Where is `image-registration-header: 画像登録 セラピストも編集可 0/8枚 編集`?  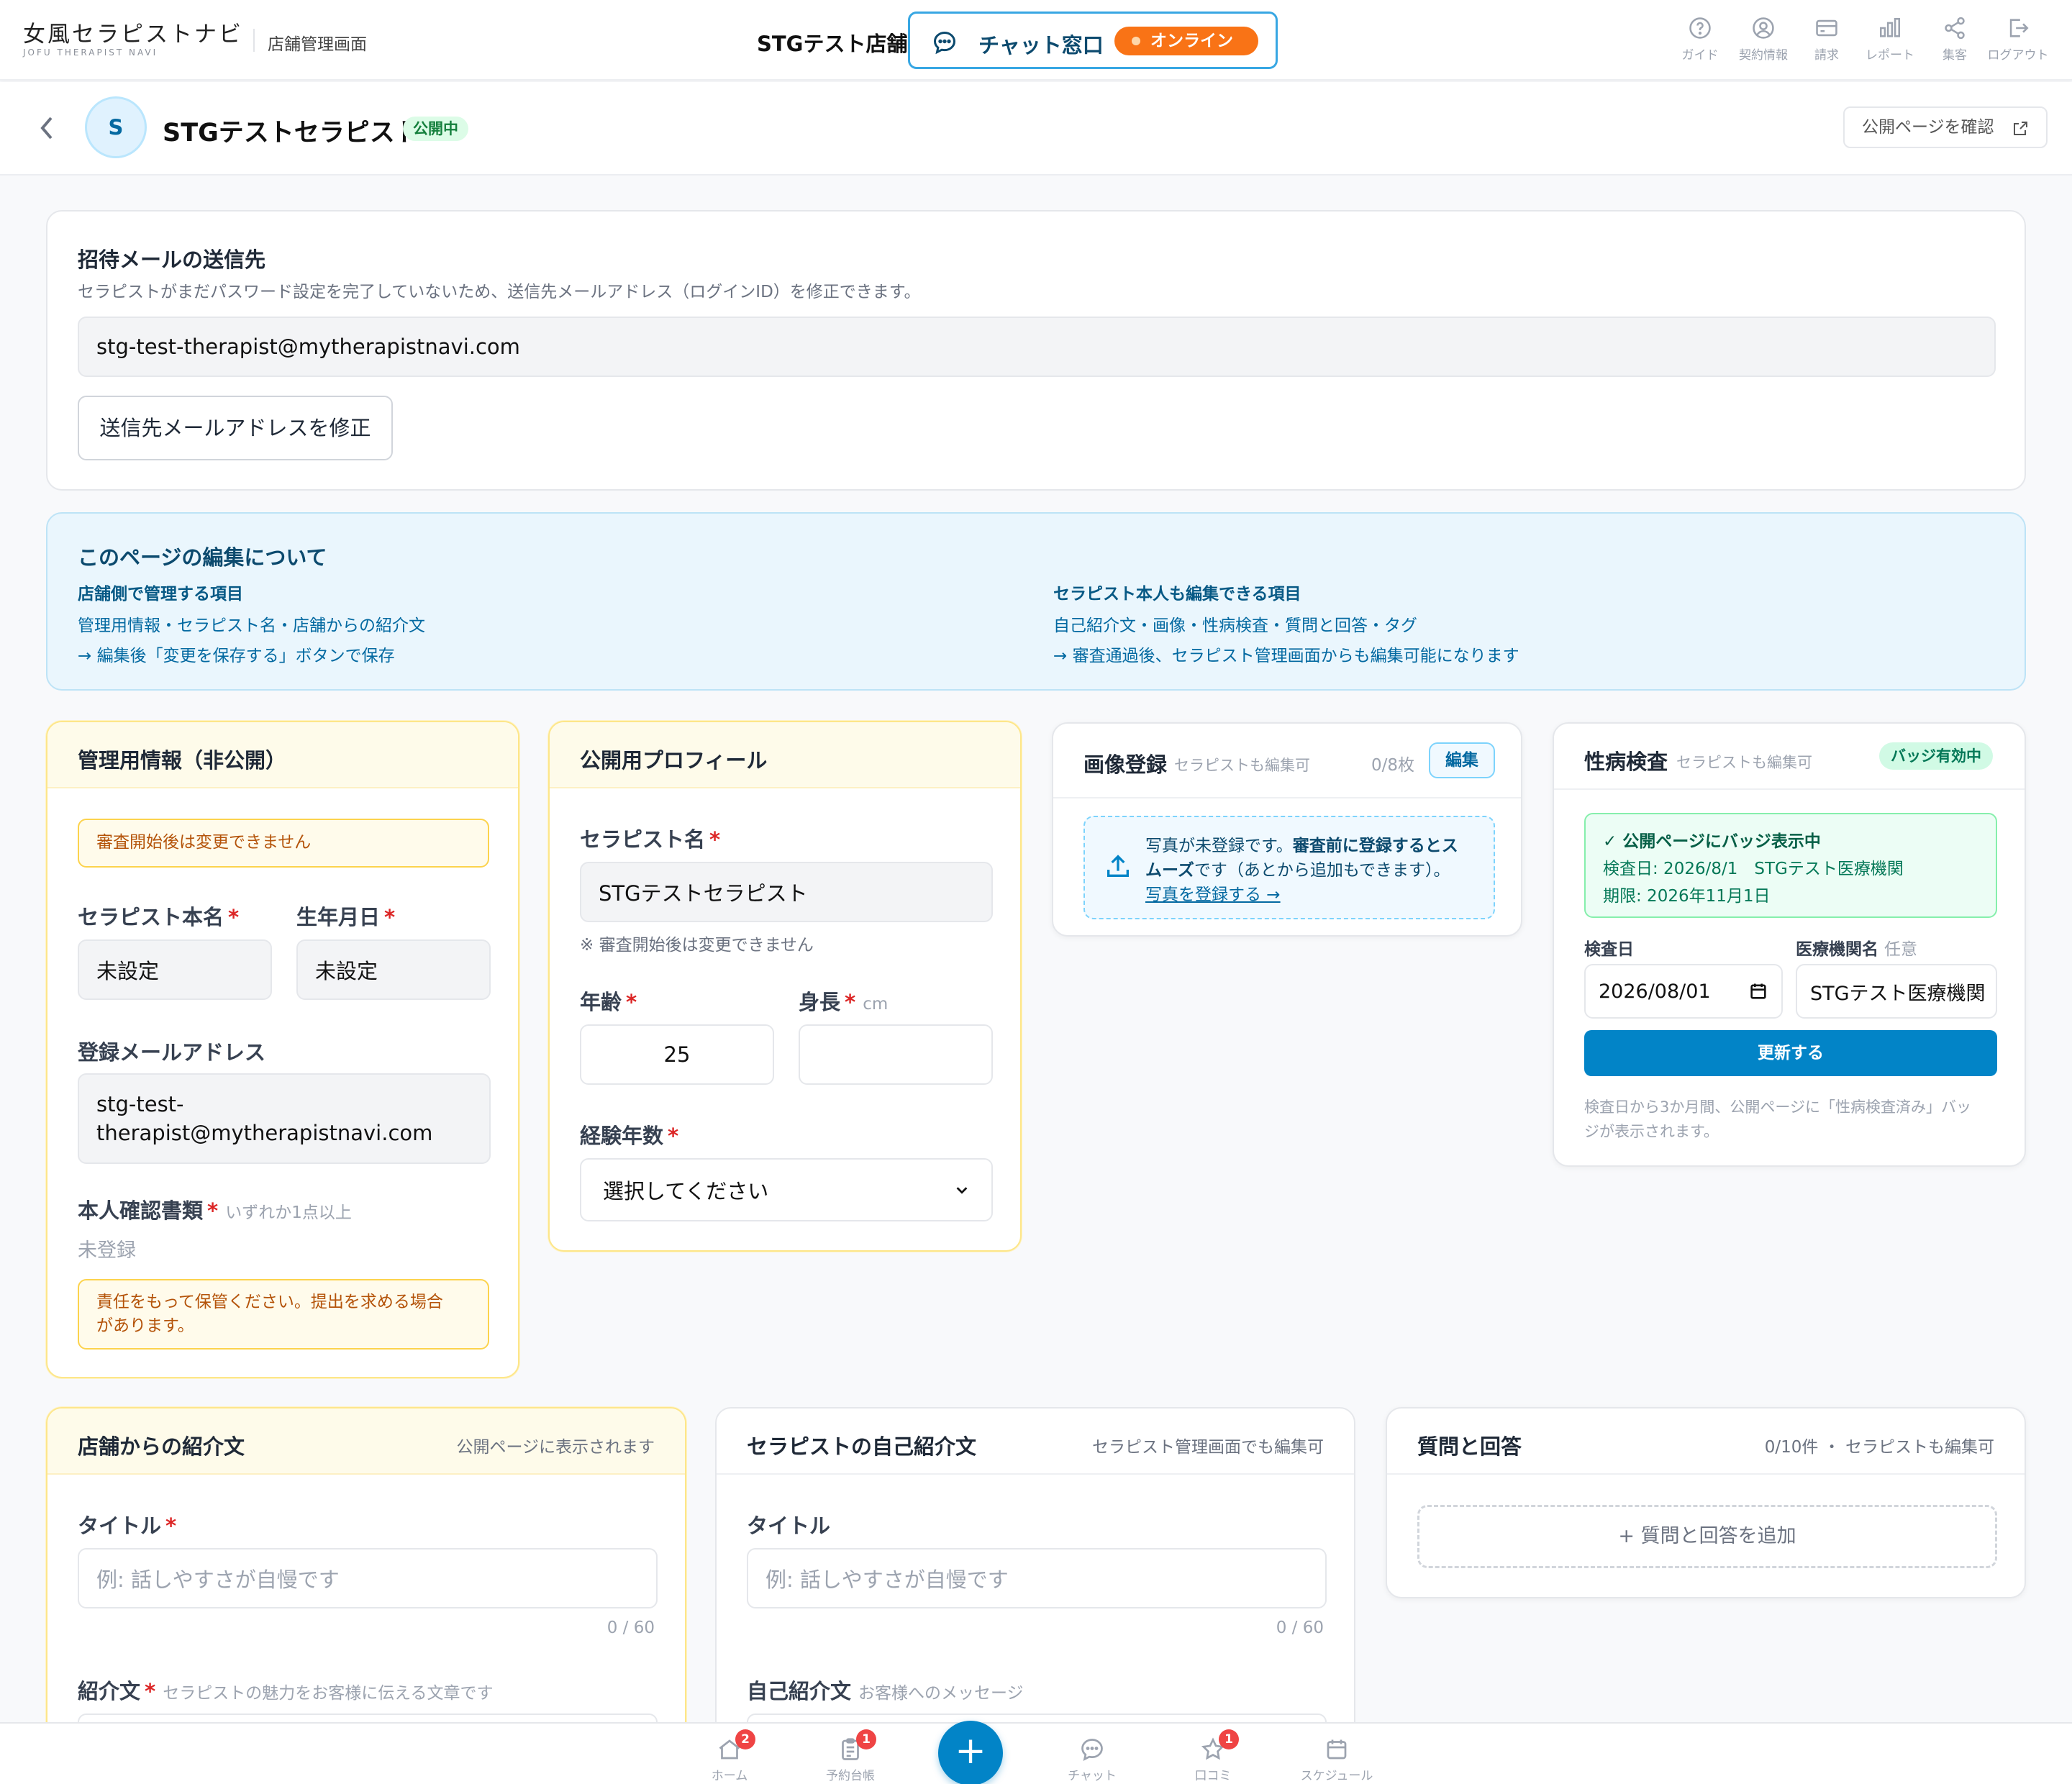 image-registration-header: 画像登録 セラピストも編集可 0/8枚 編集 is located at coordinates (1287, 761).